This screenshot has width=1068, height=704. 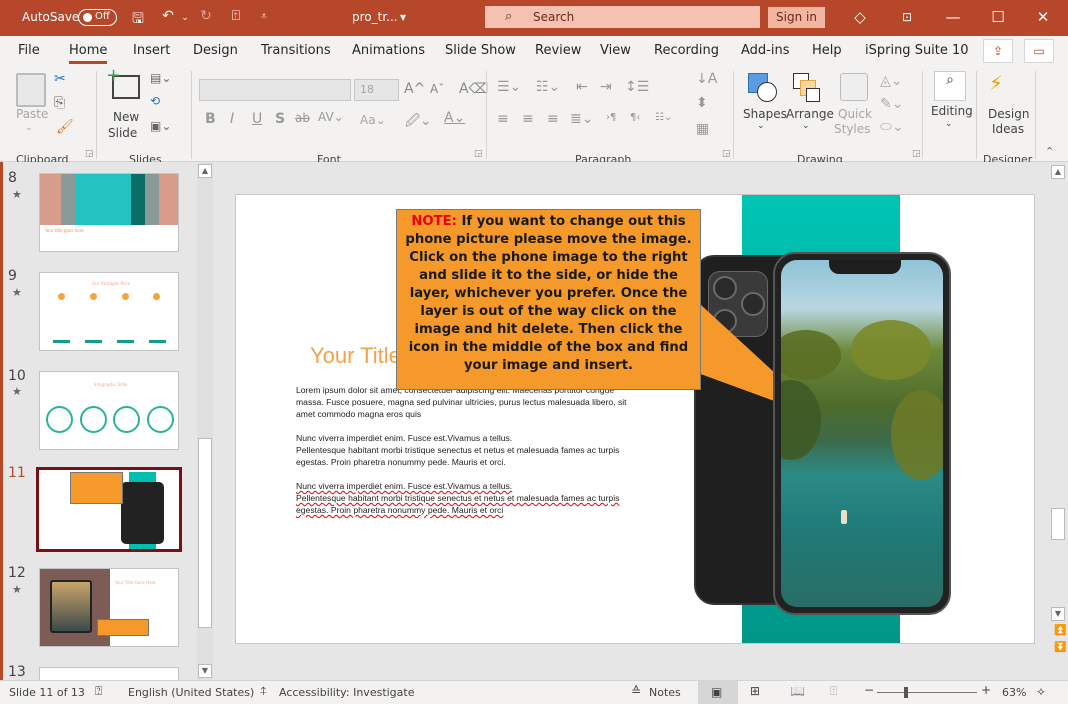 What do you see at coordinates (765, 114) in the screenshot?
I see `shapes-button: Shapes` at bounding box center [765, 114].